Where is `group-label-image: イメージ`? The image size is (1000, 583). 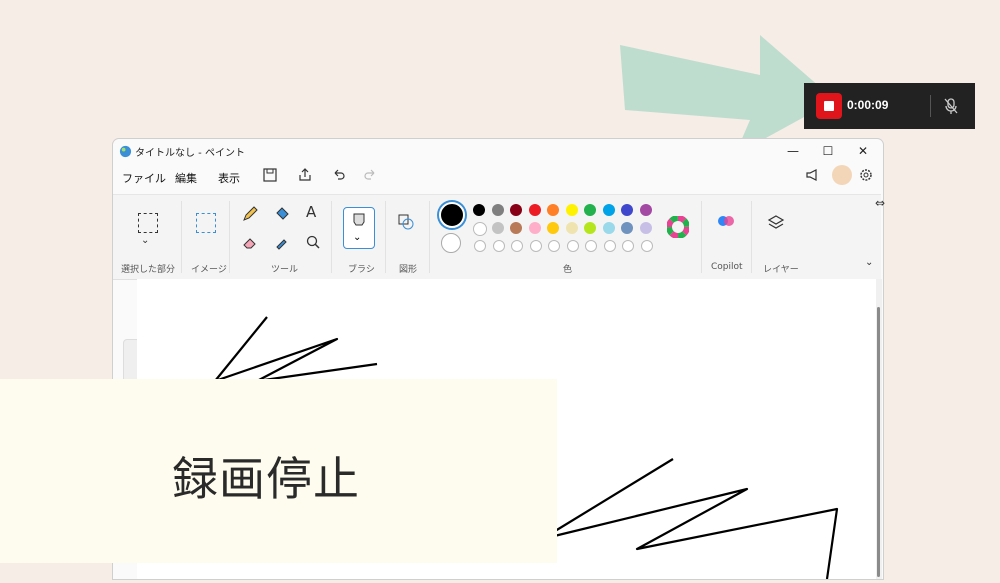
group-label-image: イメージ is located at coordinates (209, 270).